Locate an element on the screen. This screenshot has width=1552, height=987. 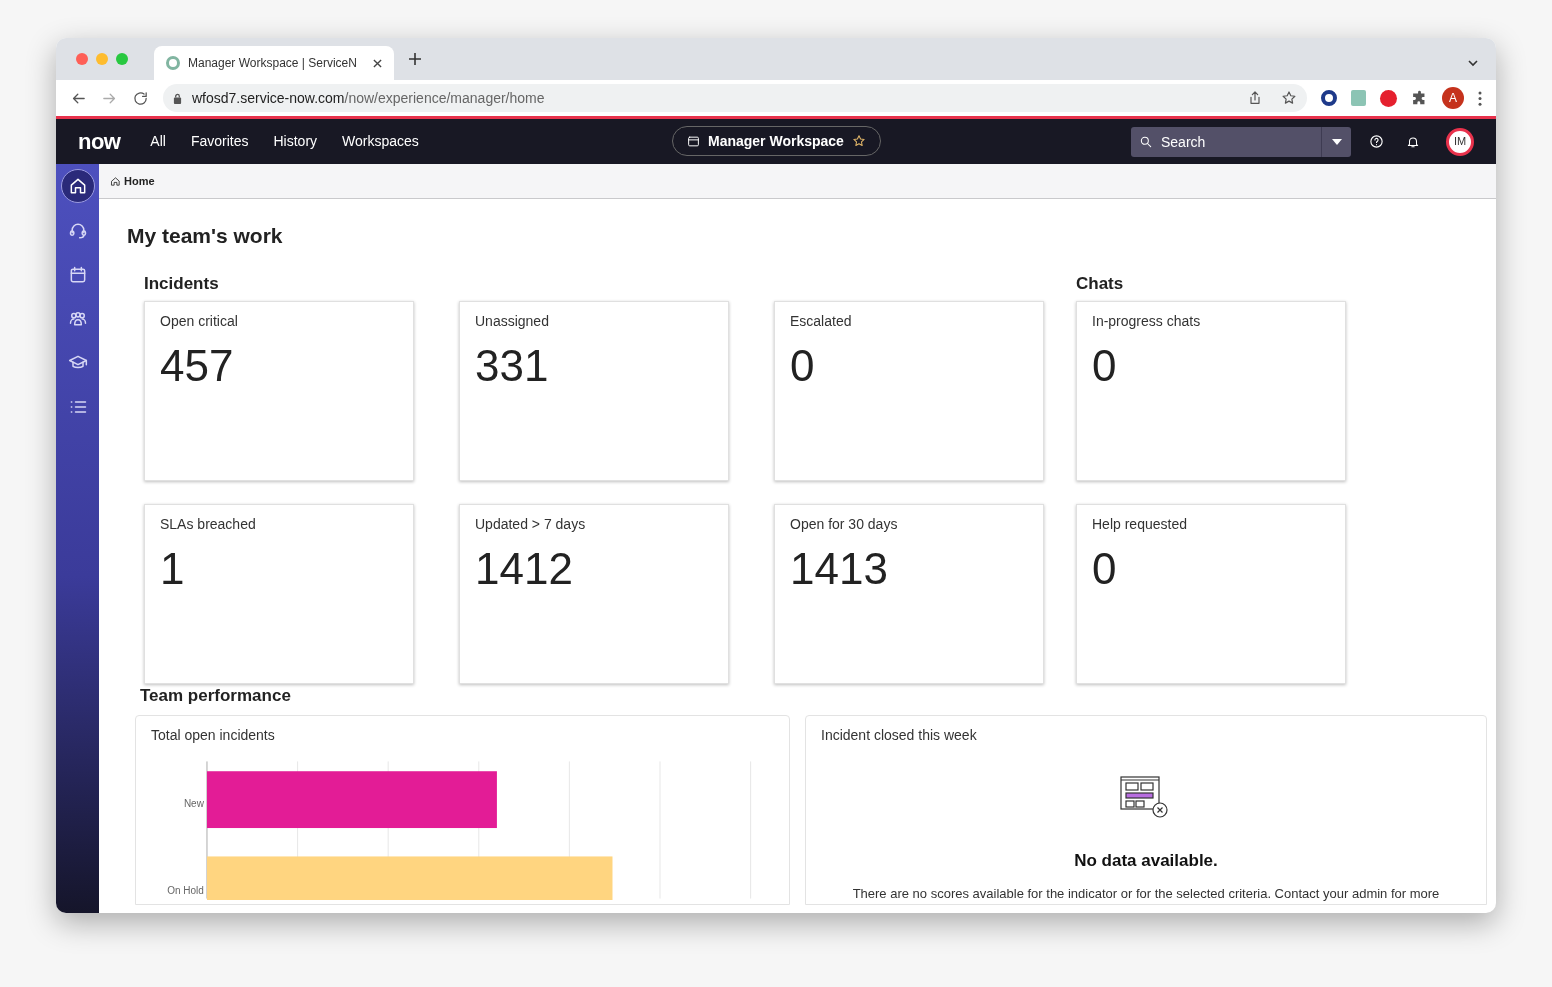
caret-icon is located at coordinates (1336, 141).